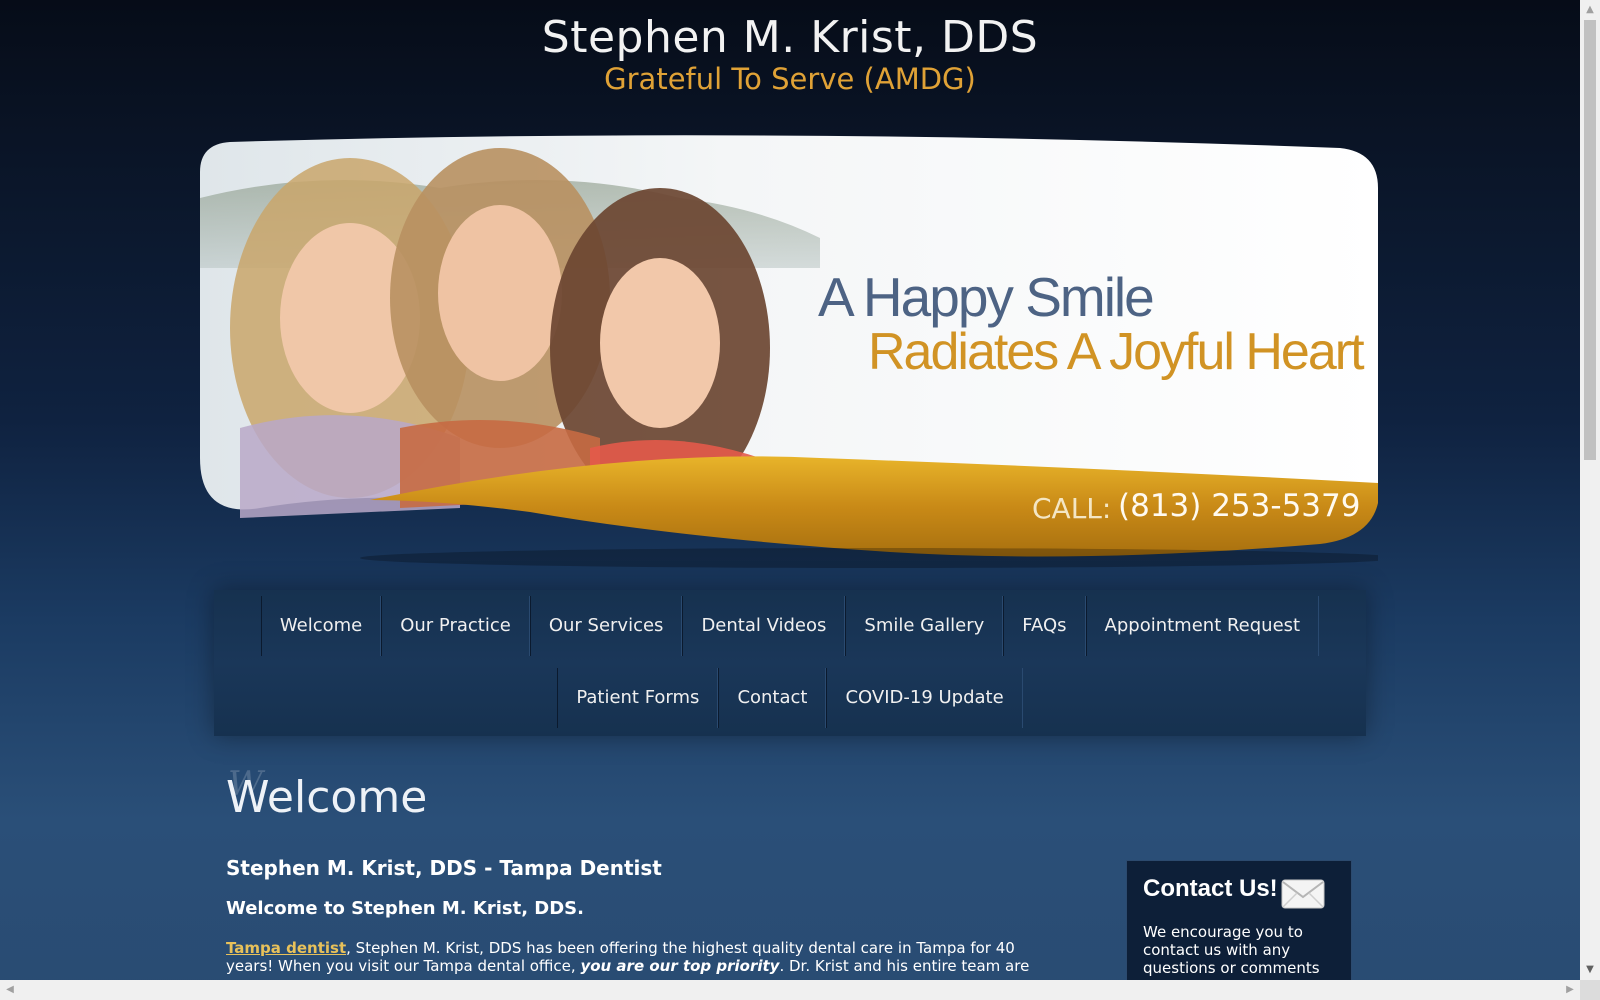  What do you see at coordinates (790, 37) in the screenshot?
I see `site-title: Stephen M. Krist, DDS` at bounding box center [790, 37].